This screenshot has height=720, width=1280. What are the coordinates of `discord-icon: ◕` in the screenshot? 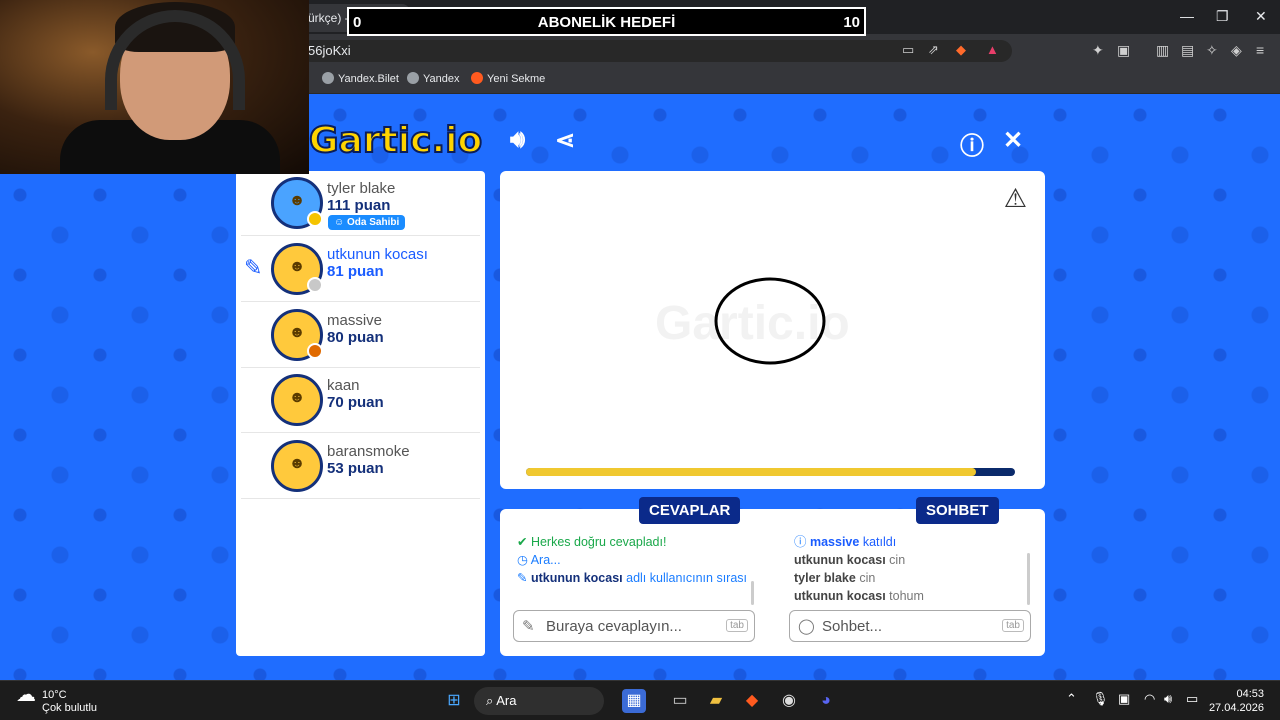 It's located at (826, 701).